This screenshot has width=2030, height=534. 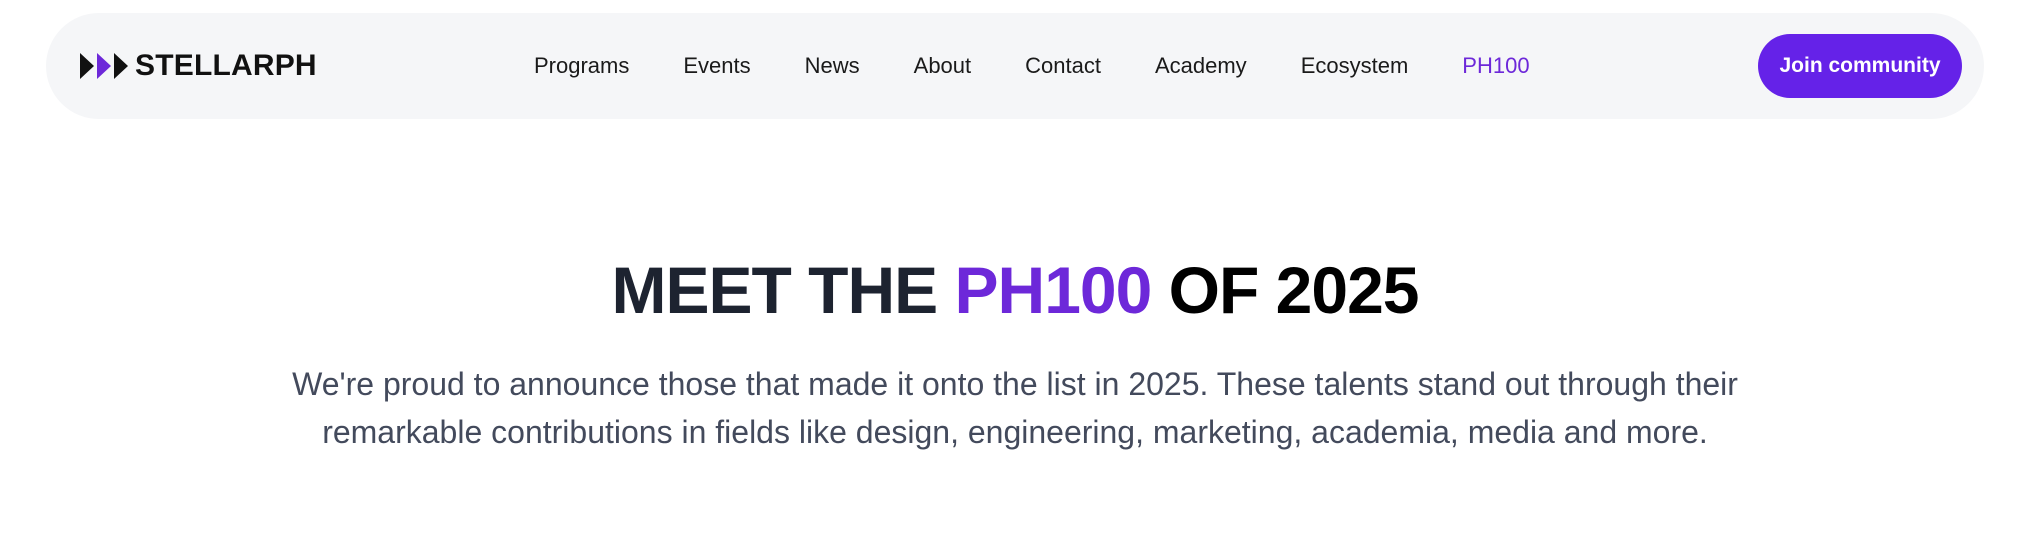 What do you see at coordinates (1355, 66) in the screenshot?
I see `nav-link-ecosystem: Ecosystem` at bounding box center [1355, 66].